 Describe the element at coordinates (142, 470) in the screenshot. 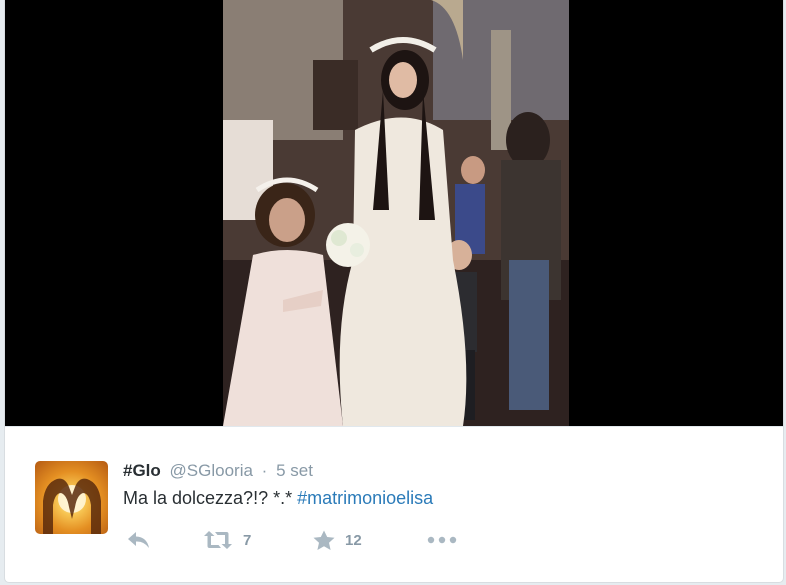

I see `user-fullname: #Glo` at that location.